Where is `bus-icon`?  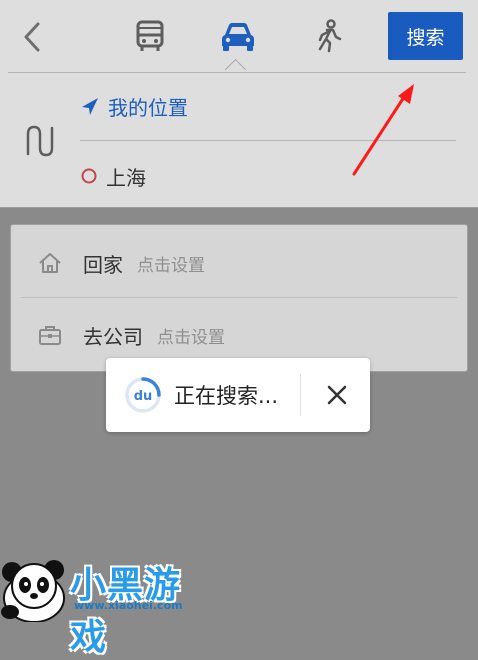 bus-icon is located at coordinates (150, 35).